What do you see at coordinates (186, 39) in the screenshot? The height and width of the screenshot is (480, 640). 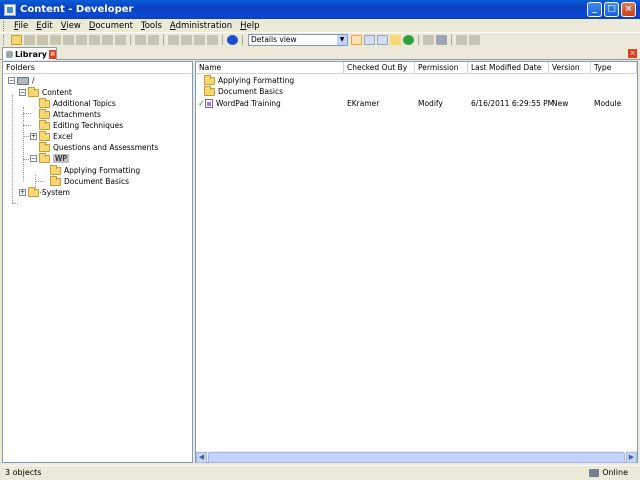 I see `forward-icon` at bounding box center [186, 39].